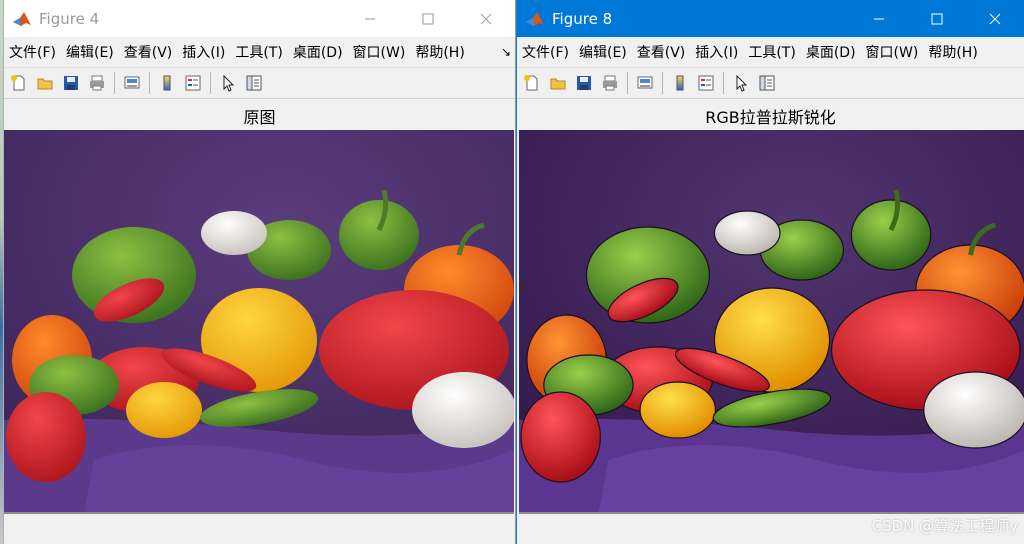 The width and height of the screenshot is (1024, 544). I want to click on window-title: Figure 4, so click(69, 18).